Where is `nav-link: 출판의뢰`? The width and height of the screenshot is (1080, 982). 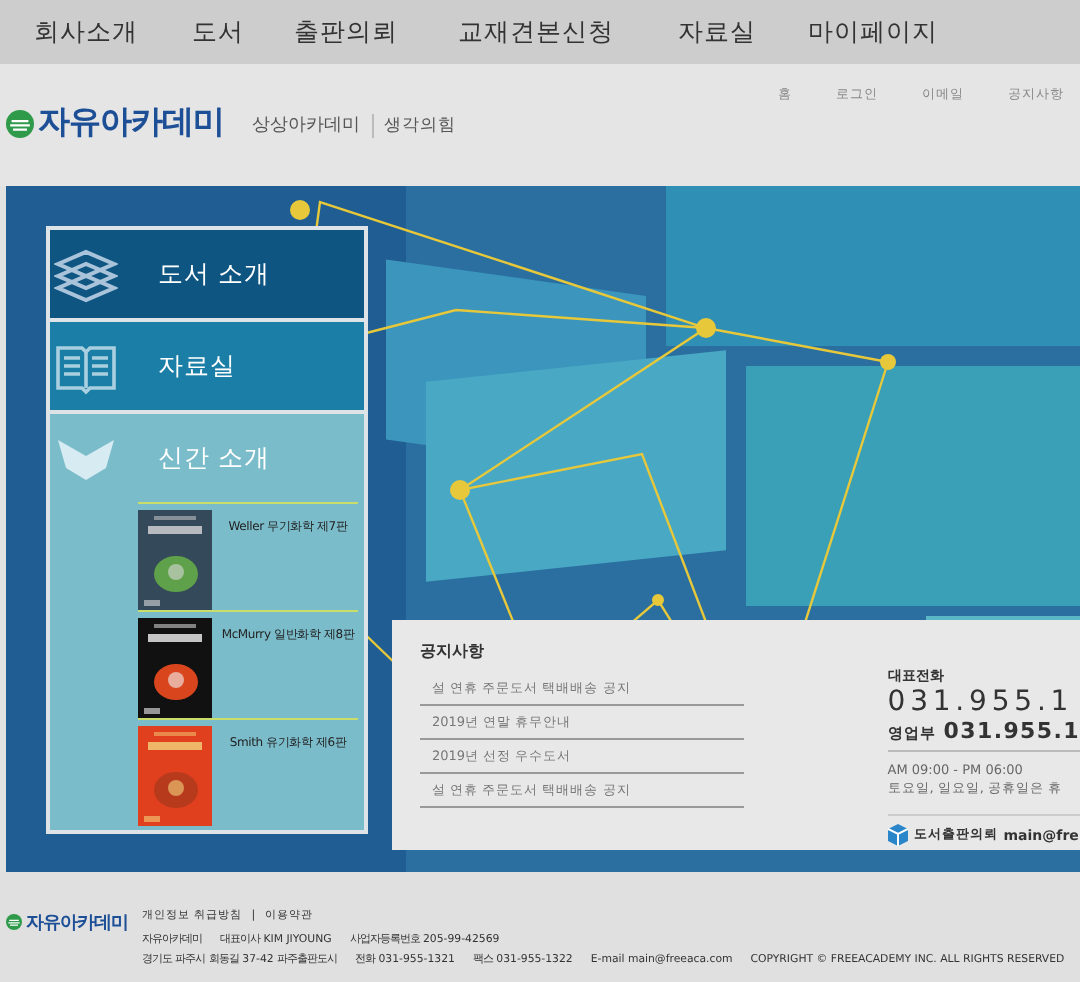
nav-link: 출판의뢰 is located at coordinates (346, 32).